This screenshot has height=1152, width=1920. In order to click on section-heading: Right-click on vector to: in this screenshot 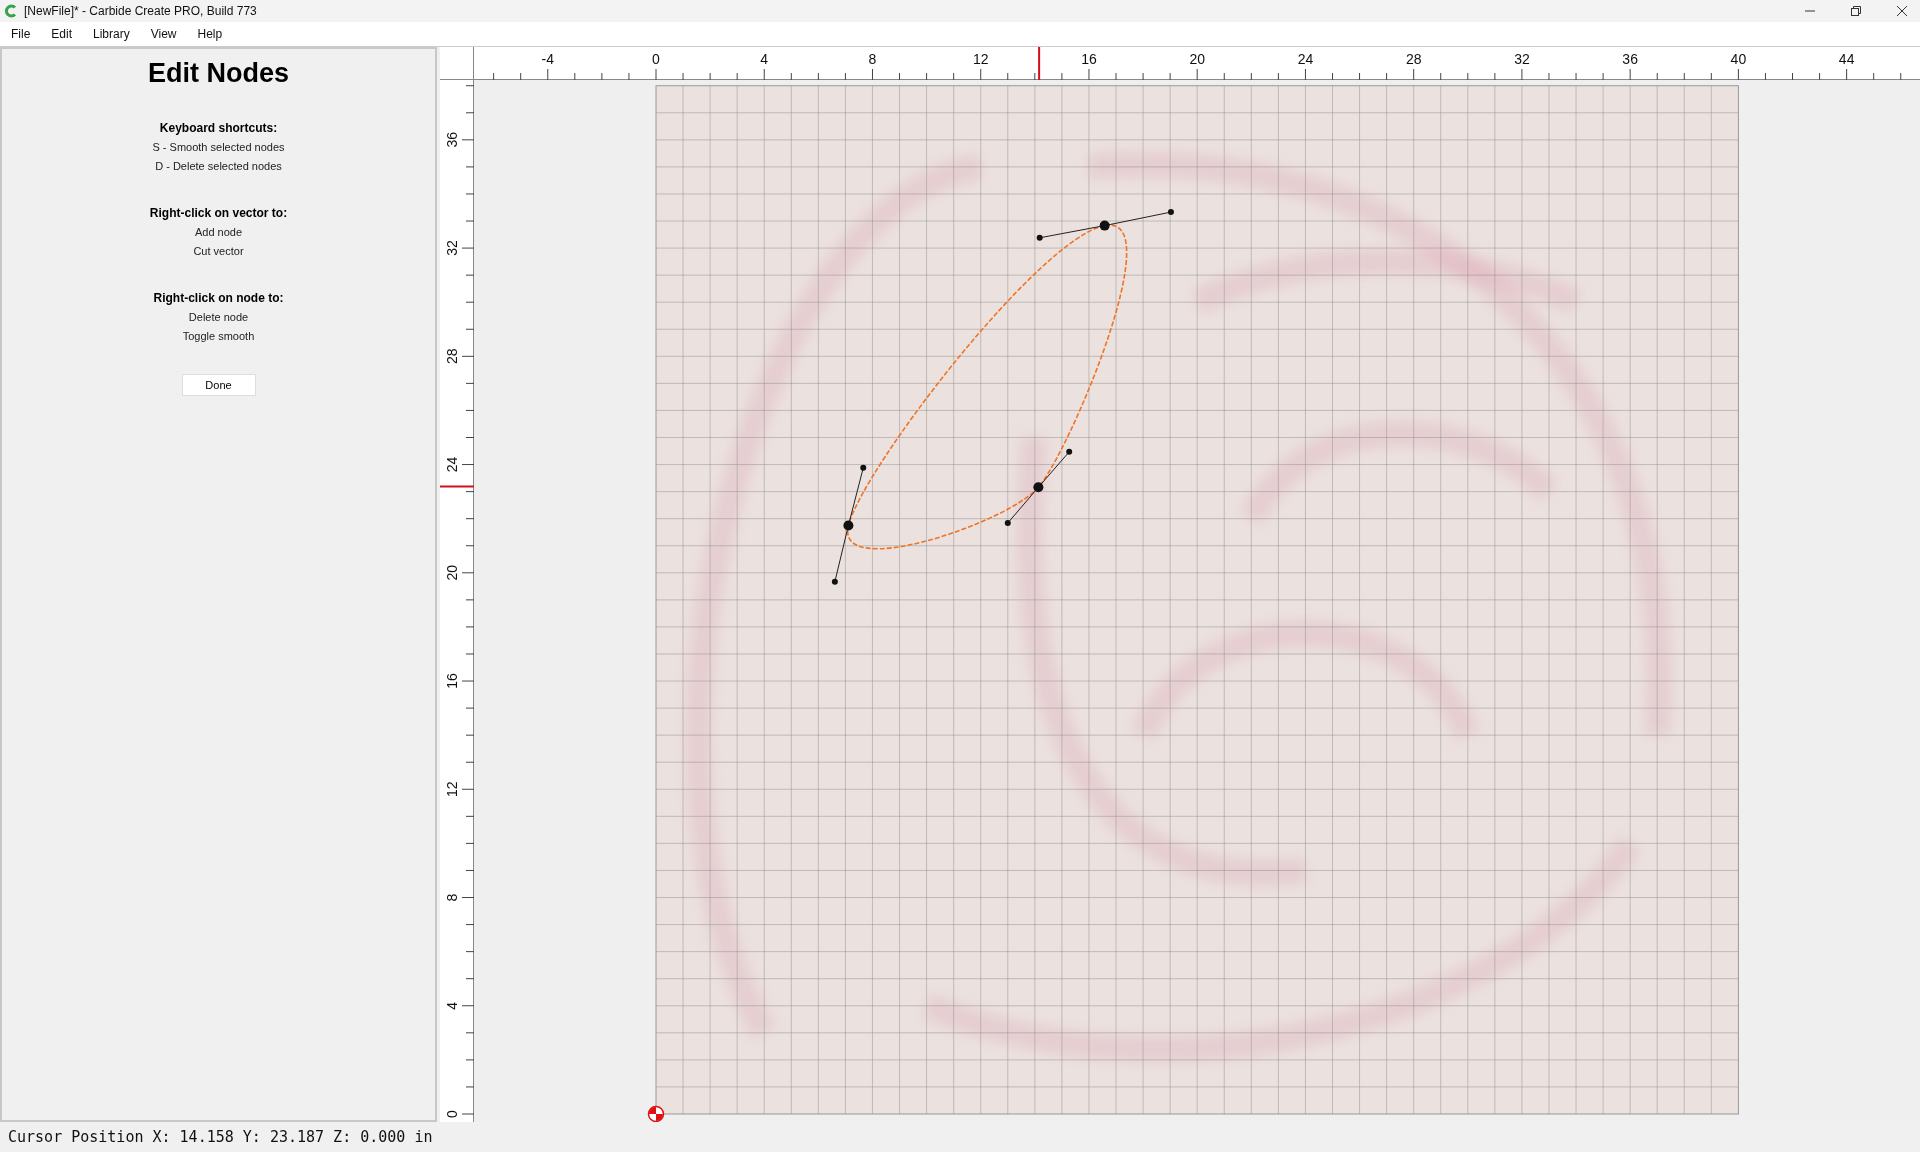, I will do `click(218, 213)`.